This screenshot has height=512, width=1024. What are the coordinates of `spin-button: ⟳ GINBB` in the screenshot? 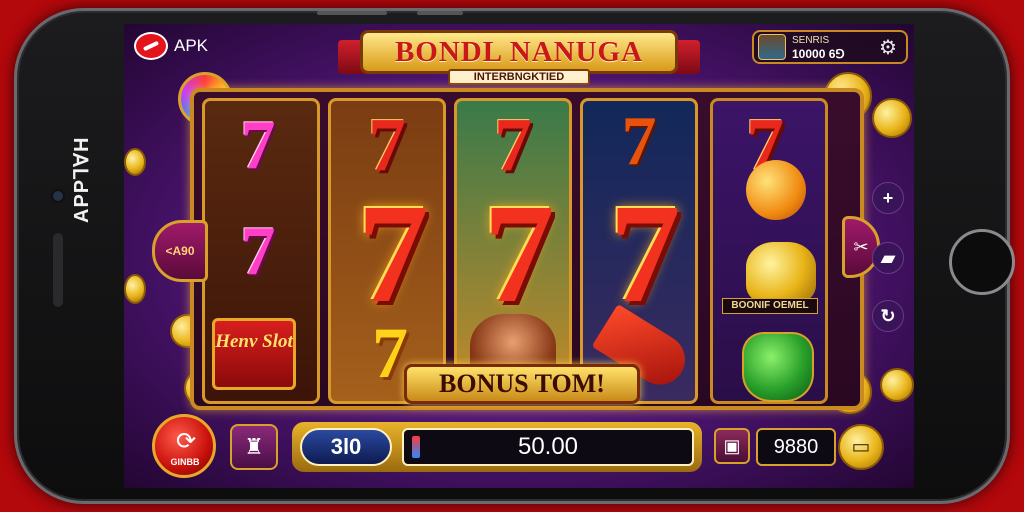 It's located at (184, 446).